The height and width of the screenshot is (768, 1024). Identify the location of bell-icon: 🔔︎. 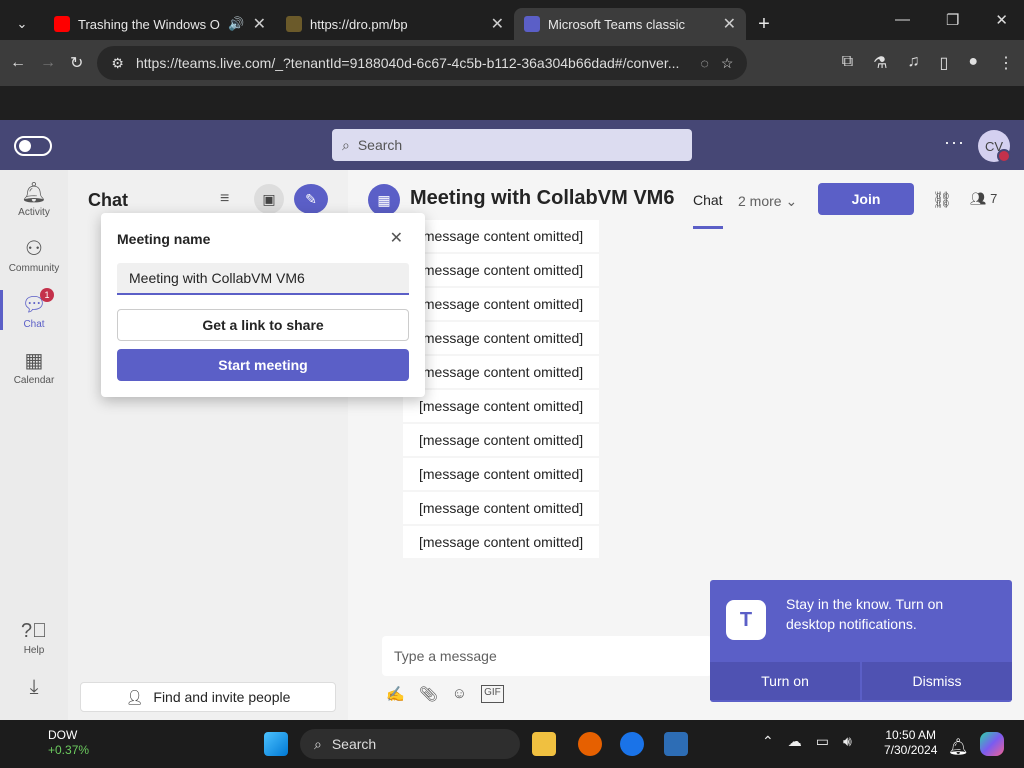
(34, 193).